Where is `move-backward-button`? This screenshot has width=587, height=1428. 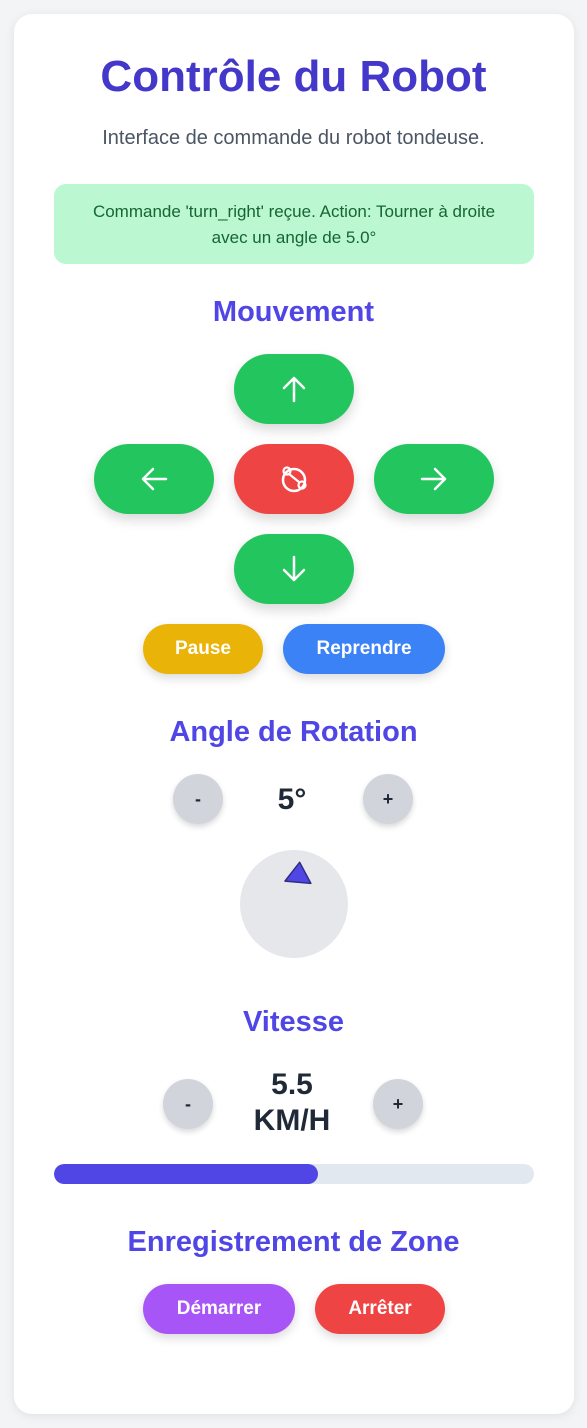
move-backward-button is located at coordinates (294, 569).